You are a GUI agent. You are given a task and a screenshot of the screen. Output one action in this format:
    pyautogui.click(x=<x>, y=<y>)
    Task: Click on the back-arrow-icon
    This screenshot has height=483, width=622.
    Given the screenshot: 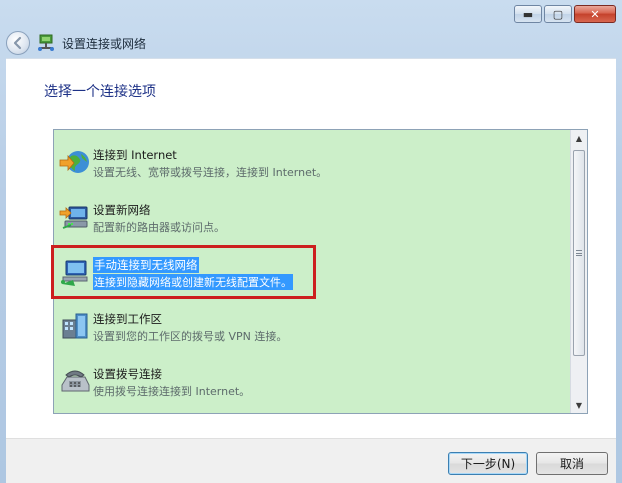 What is the action you would take?
    pyautogui.click(x=17, y=43)
    